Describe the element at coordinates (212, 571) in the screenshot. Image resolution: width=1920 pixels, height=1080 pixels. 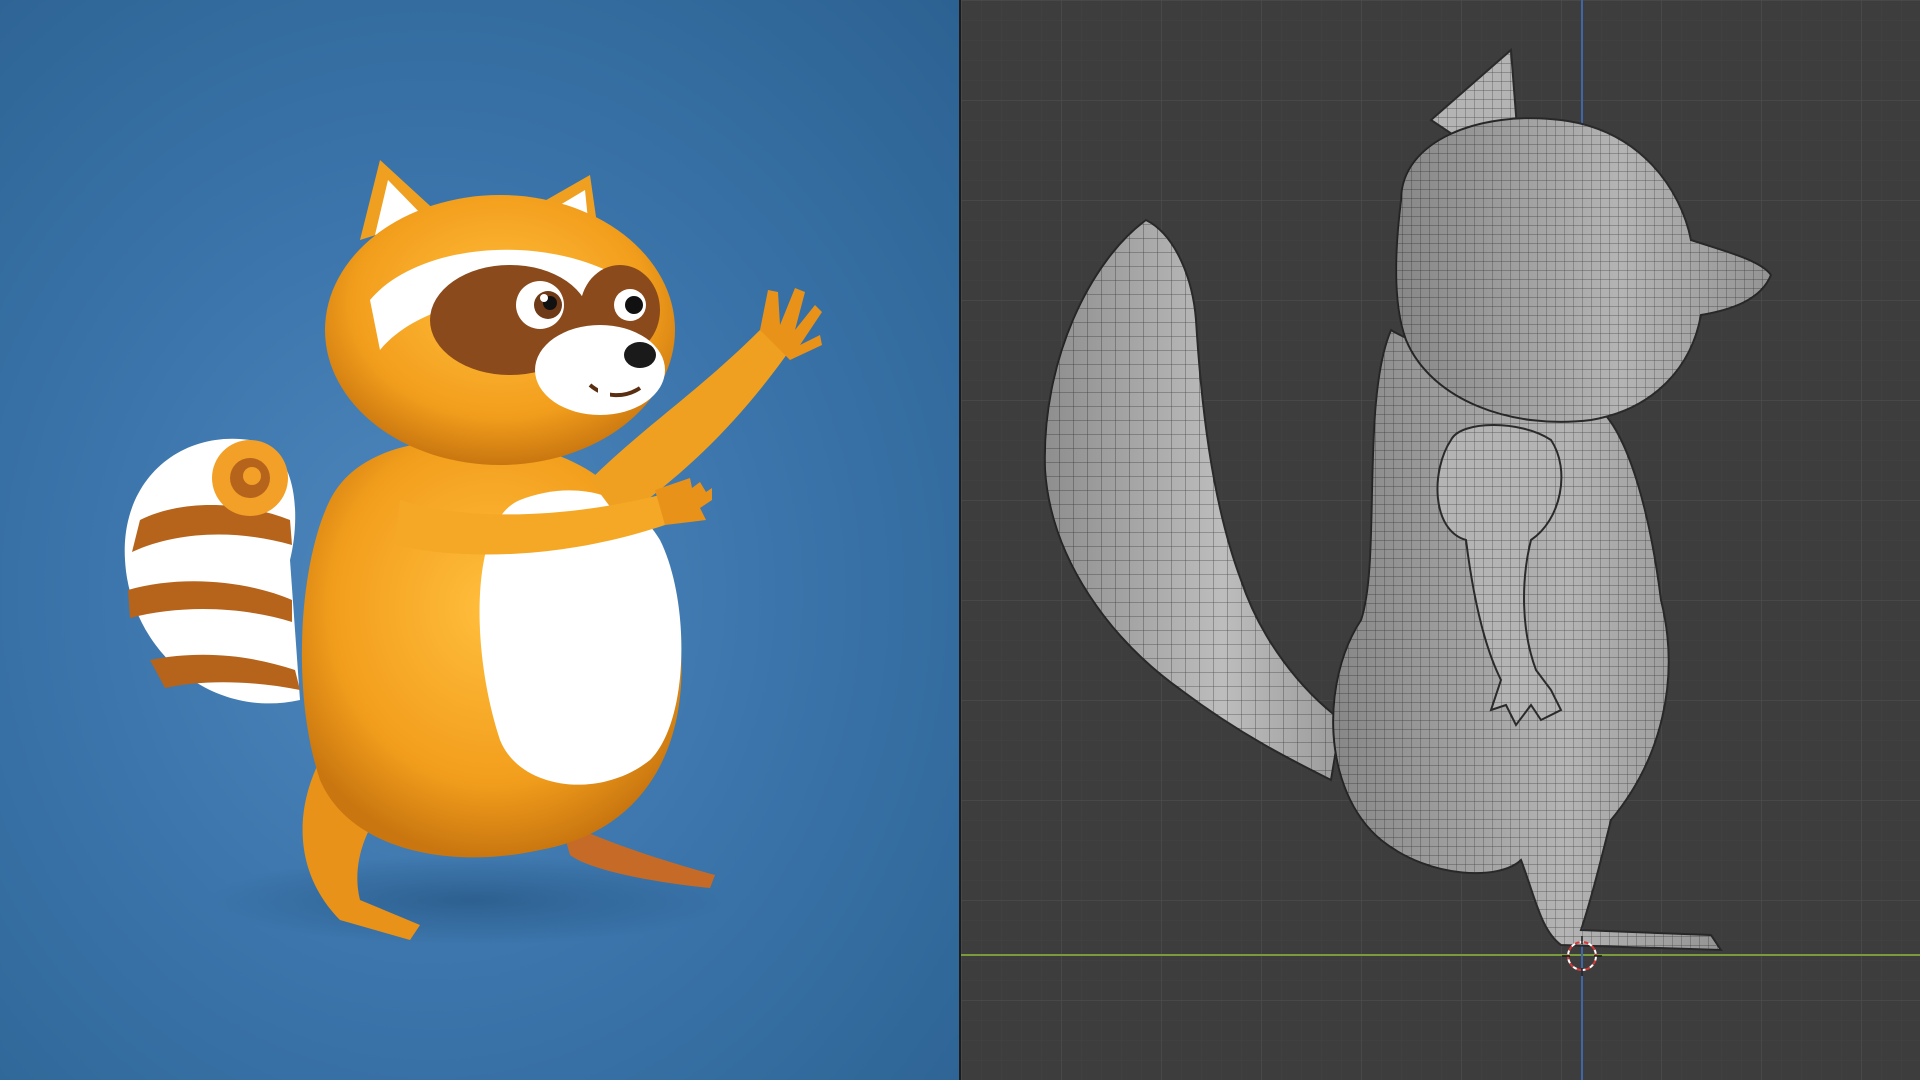
I see `raccoon-tail` at that location.